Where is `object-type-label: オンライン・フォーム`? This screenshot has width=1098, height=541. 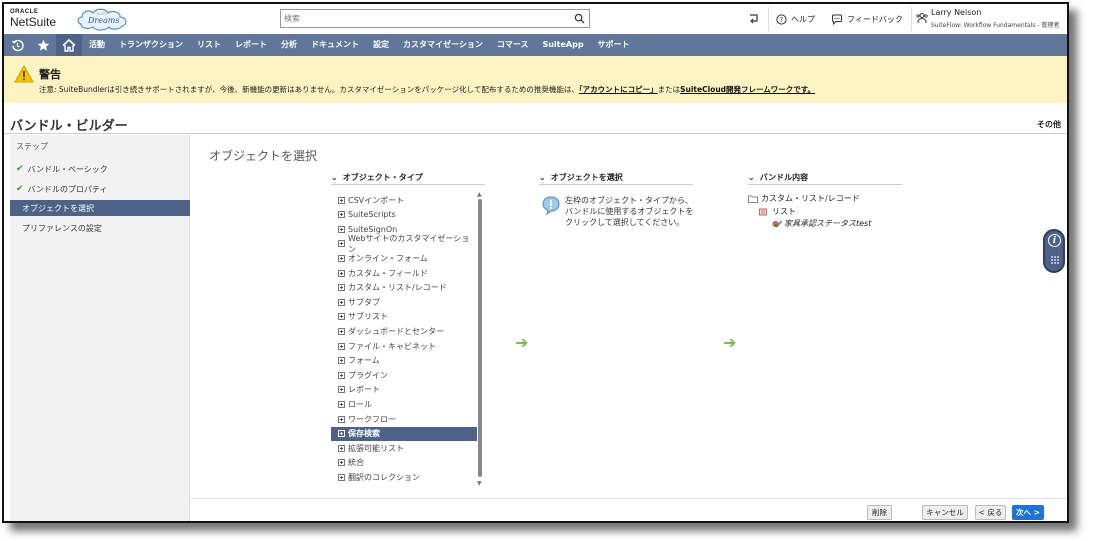 object-type-label: オンライン・フォーム is located at coordinates (388, 258).